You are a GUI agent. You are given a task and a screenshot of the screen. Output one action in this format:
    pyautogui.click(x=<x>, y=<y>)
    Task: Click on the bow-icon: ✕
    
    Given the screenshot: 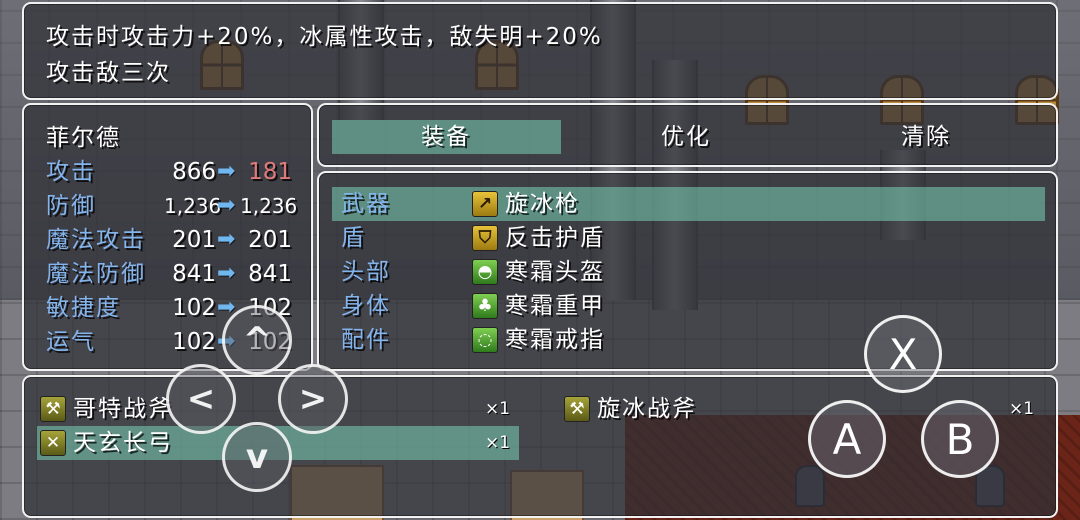 What is the action you would take?
    pyautogui.click(x=53, y=443)
    